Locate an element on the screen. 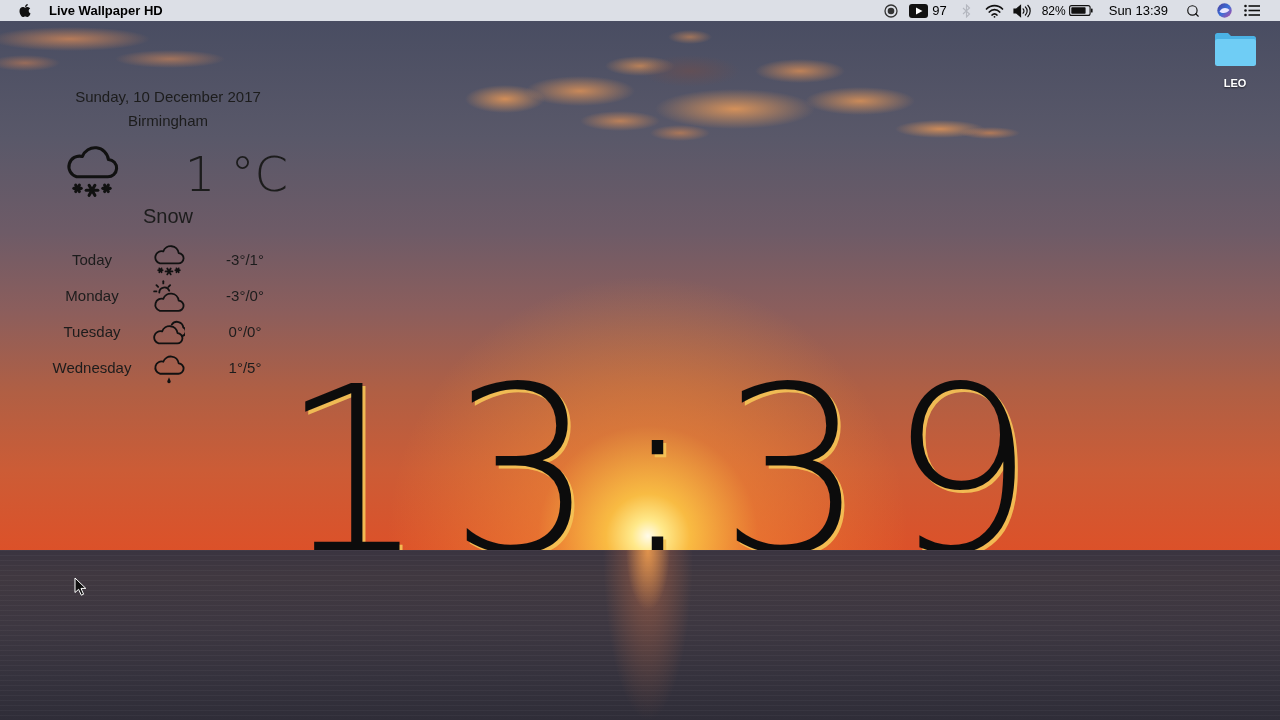 The height and width of the screenshot is (720, 1280). forecast-temperature-range: 1°/5° is located at coordinates (245, 367).